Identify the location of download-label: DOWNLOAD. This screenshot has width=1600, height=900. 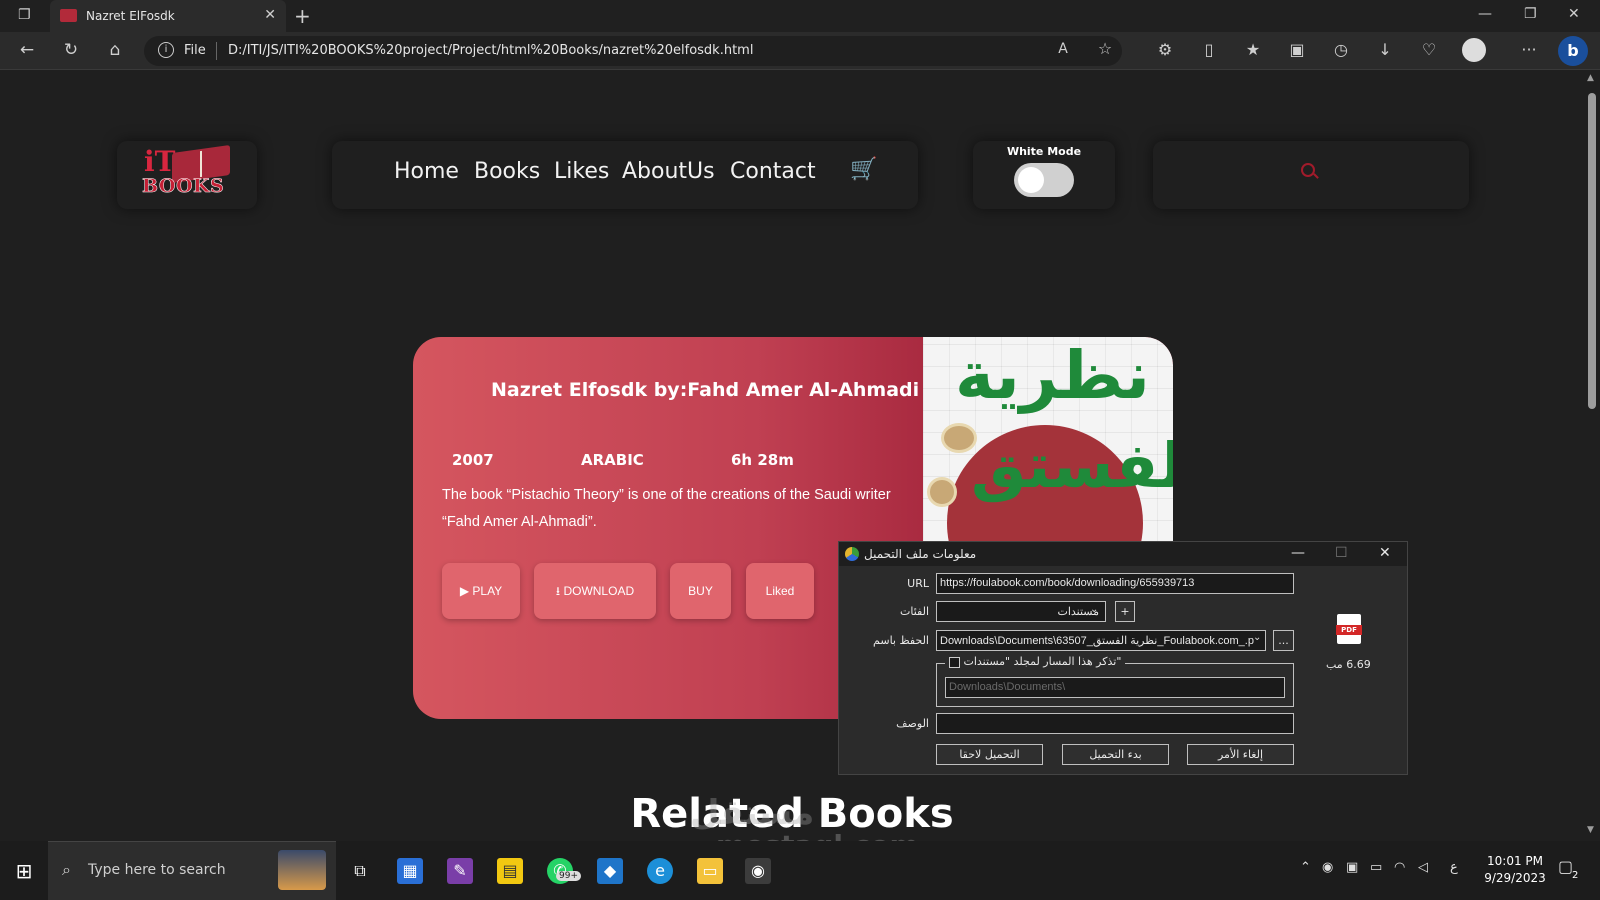
(599, 591).